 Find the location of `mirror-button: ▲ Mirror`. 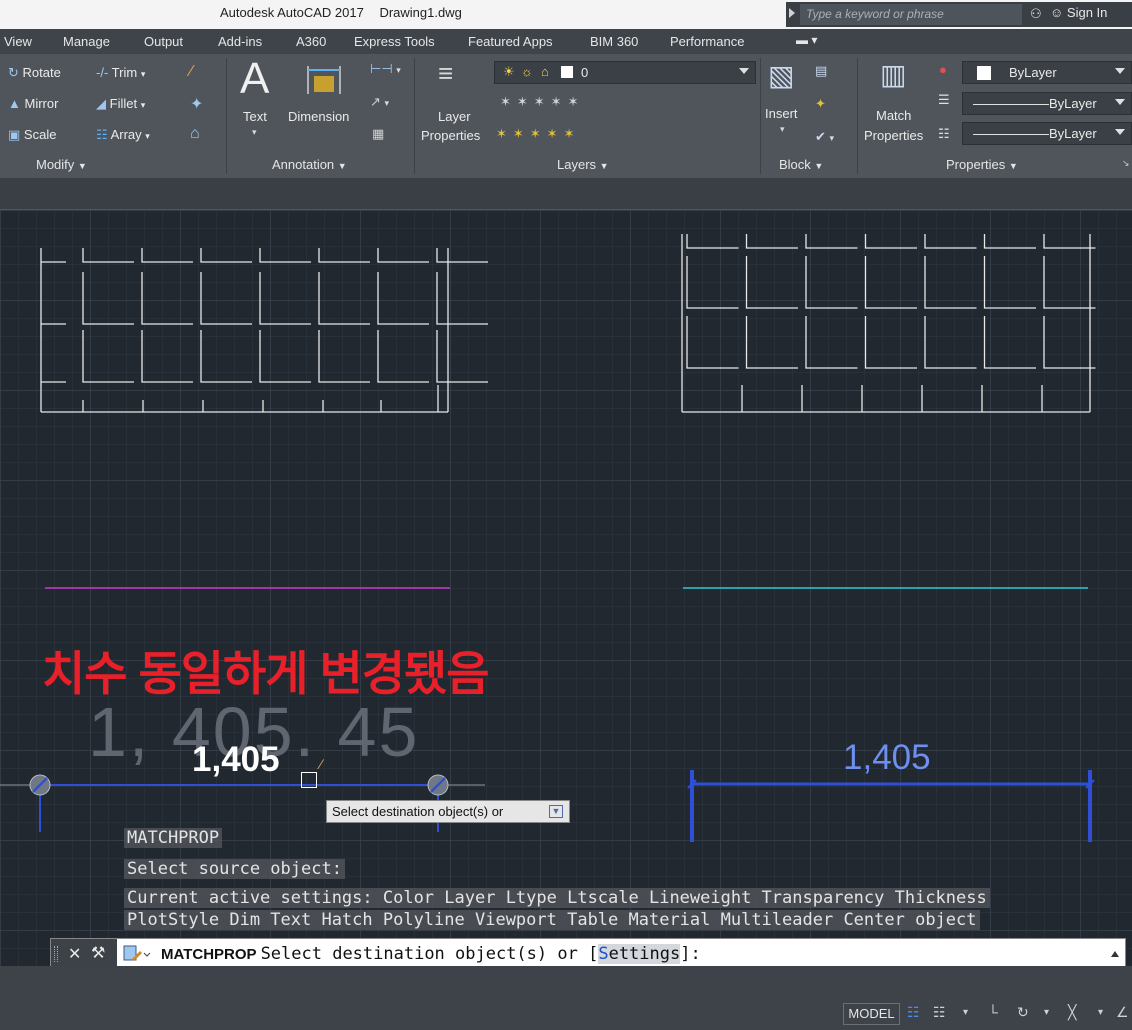

mirror-button: ▲ Mirror is located at coordinates (33, 103).